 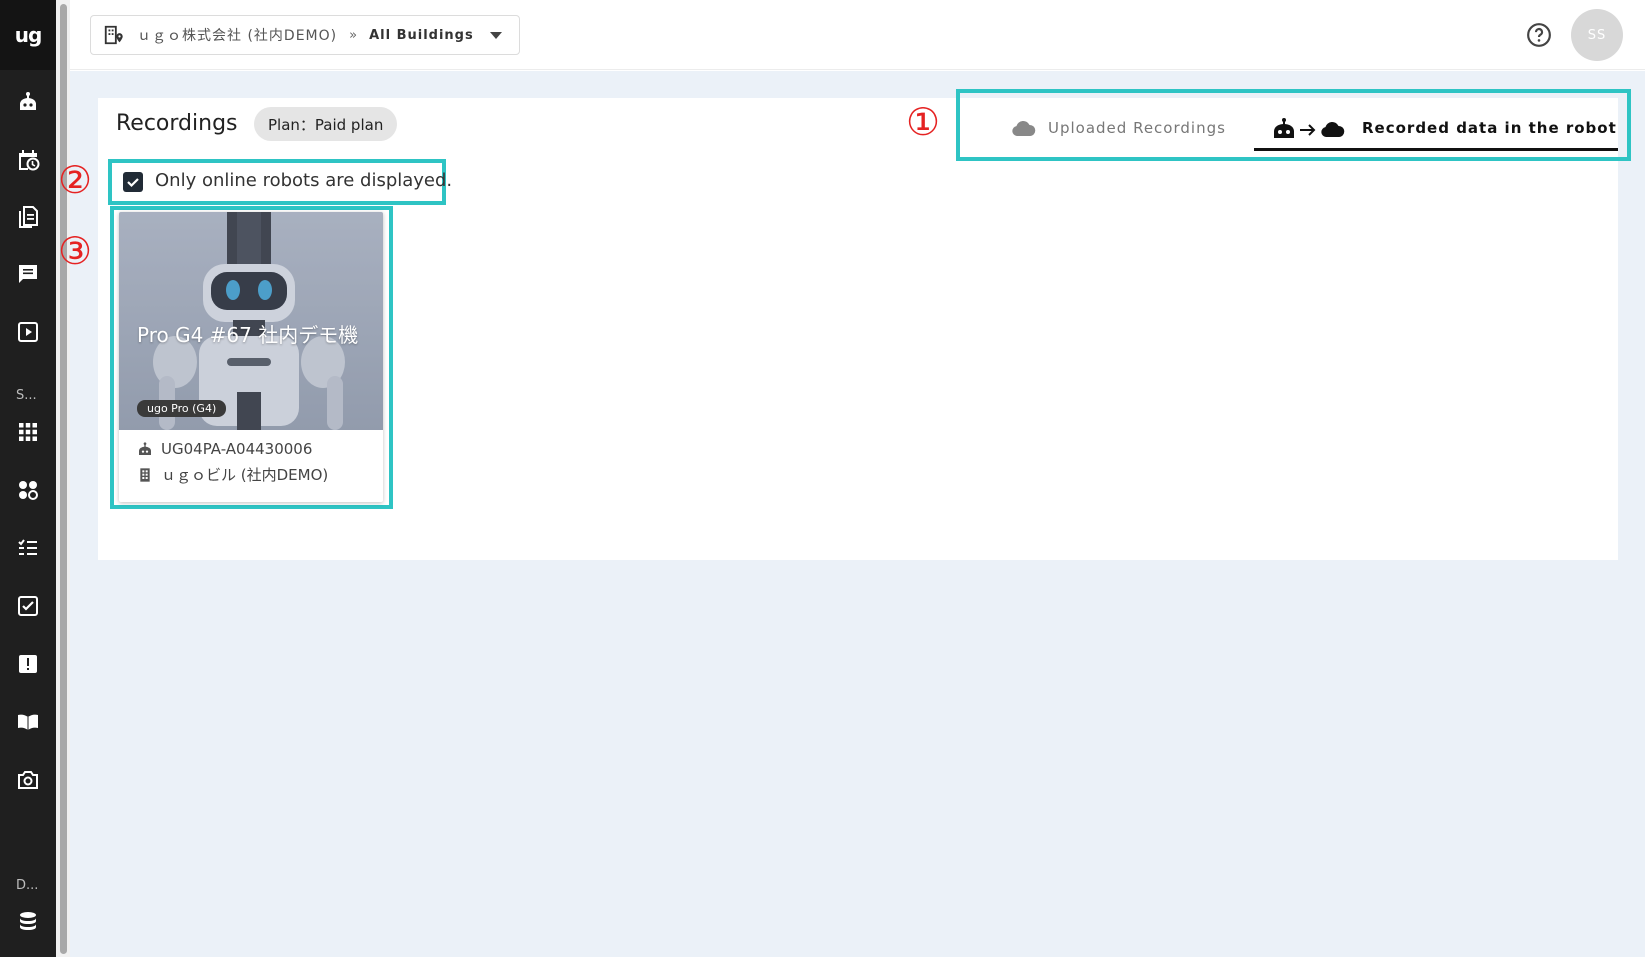 I want to click on tab-label: Uploaded Recordings, so click(x=1137, y=128).